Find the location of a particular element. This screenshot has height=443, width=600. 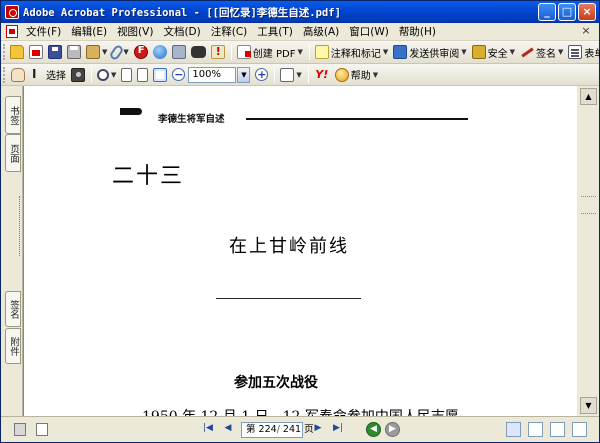

pane-splitter is located at coordinates (20, 226).